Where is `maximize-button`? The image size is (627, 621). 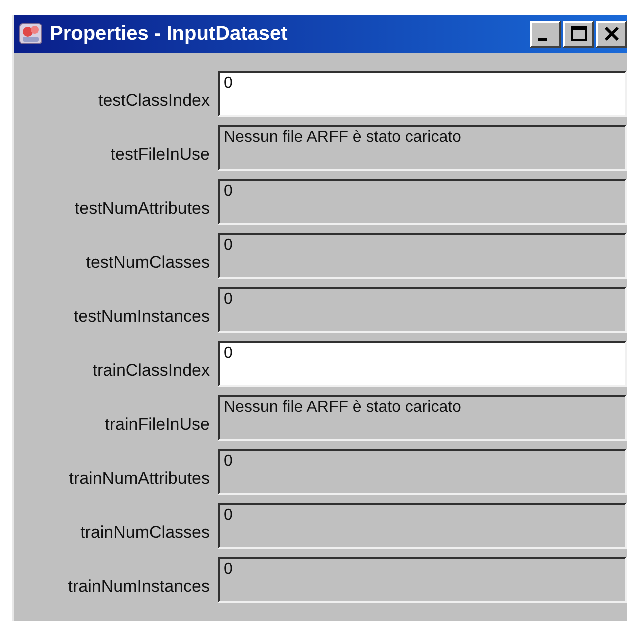 maximize-button is located at coordinates (578, 34).